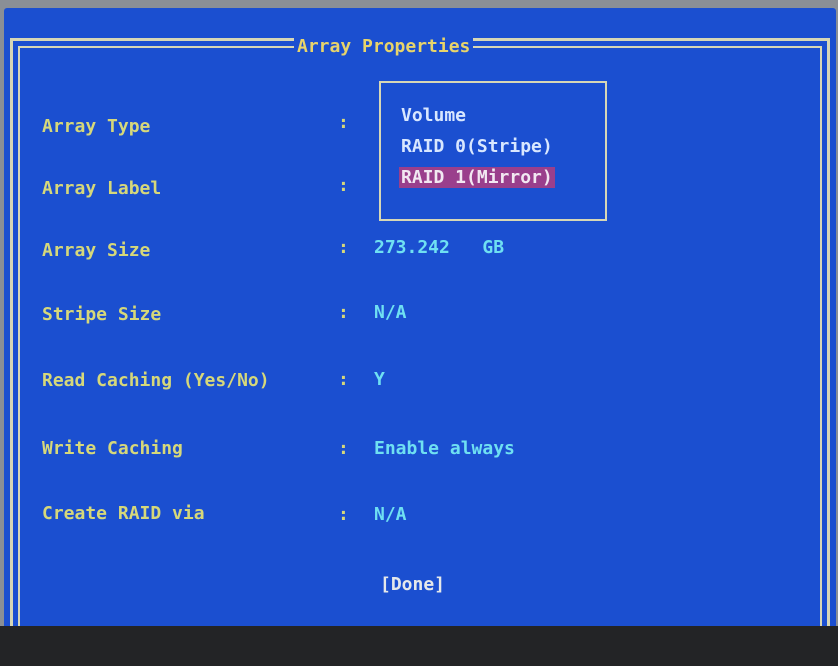 This screenshot has width=838, height=666. What do you see at coordinates (343, 312) in the screenshot?
I see `stripe-size-colon: :` at bounding box center [343, 312].